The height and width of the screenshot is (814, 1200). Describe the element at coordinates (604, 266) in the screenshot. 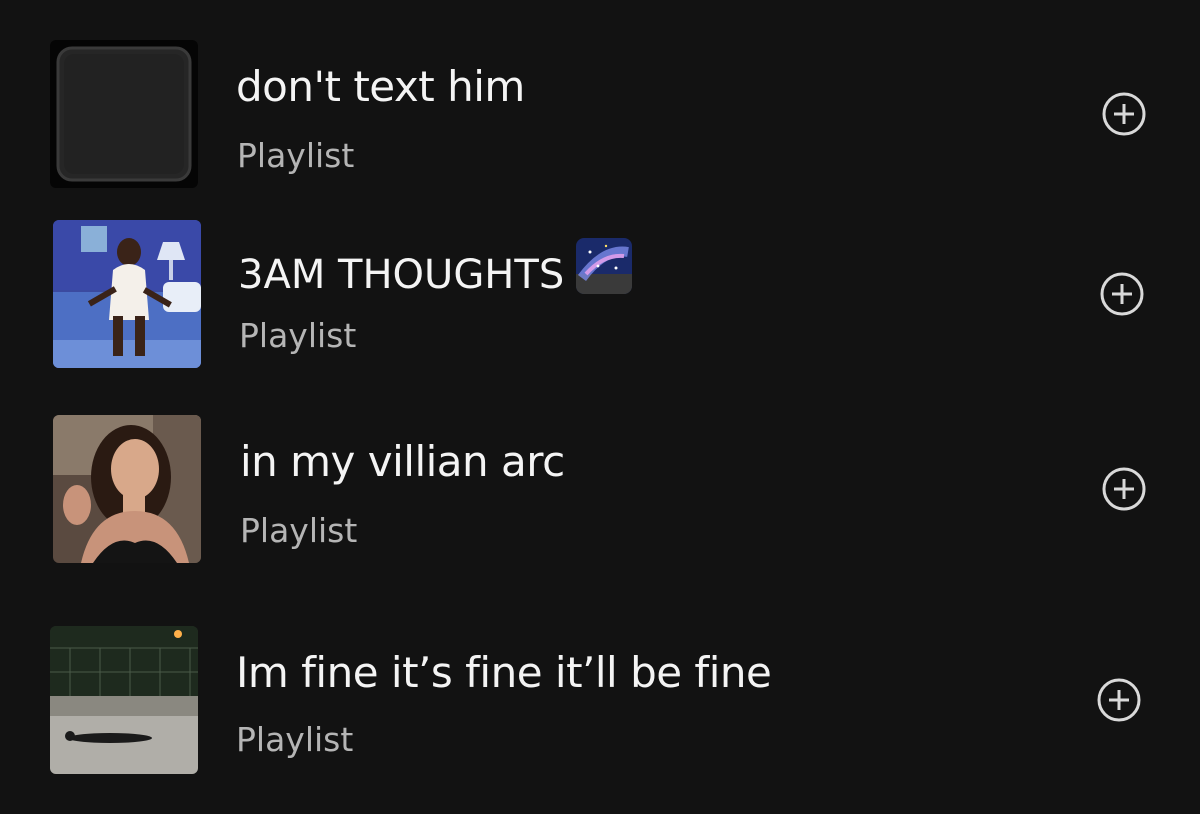

I see `milky-way-emoji` at that location.